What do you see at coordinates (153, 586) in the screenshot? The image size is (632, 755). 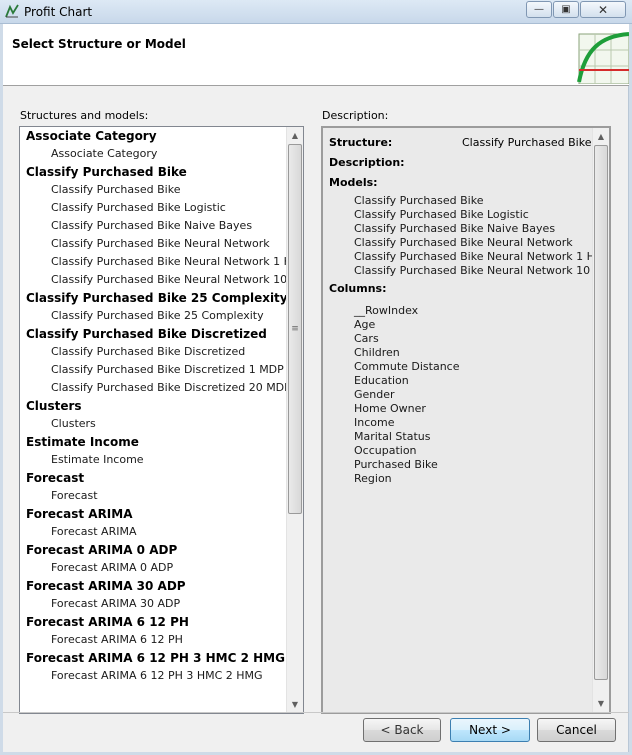 I see `structure-item: Forecast ARIMA 30 ADP` at bounding box center [153, 586].